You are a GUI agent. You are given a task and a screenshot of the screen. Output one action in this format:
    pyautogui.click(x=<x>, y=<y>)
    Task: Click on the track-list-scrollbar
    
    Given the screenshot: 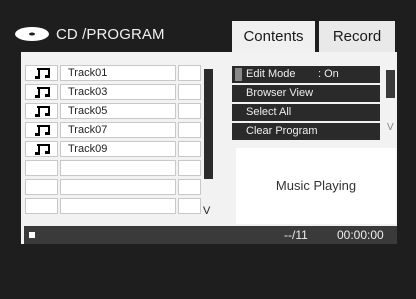 What is the action you would take?
    pyautogui.click(x=208, y=124)
    